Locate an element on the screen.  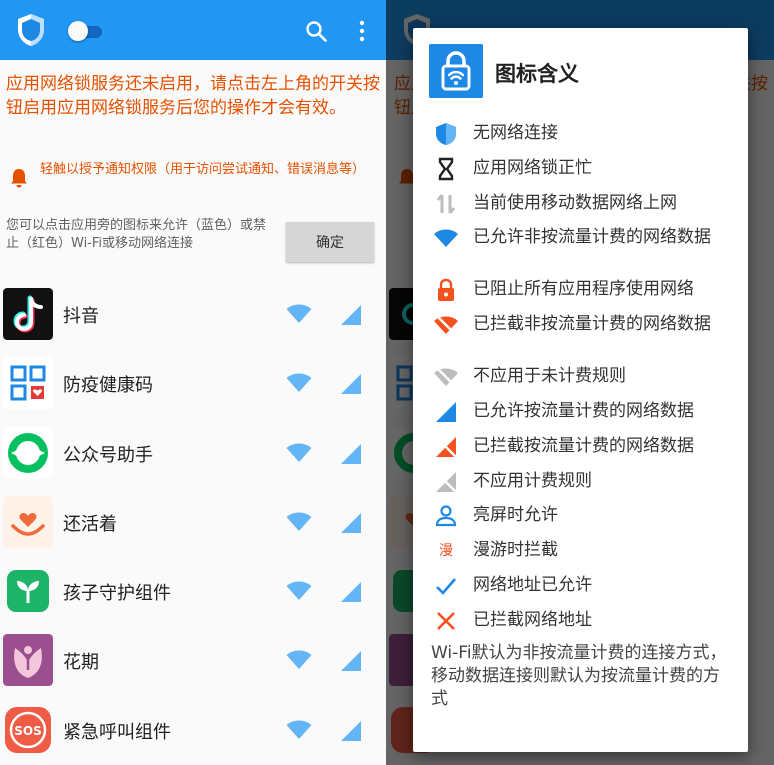
list-item: 网络地址已允许 is located at coordinates (585, 587).